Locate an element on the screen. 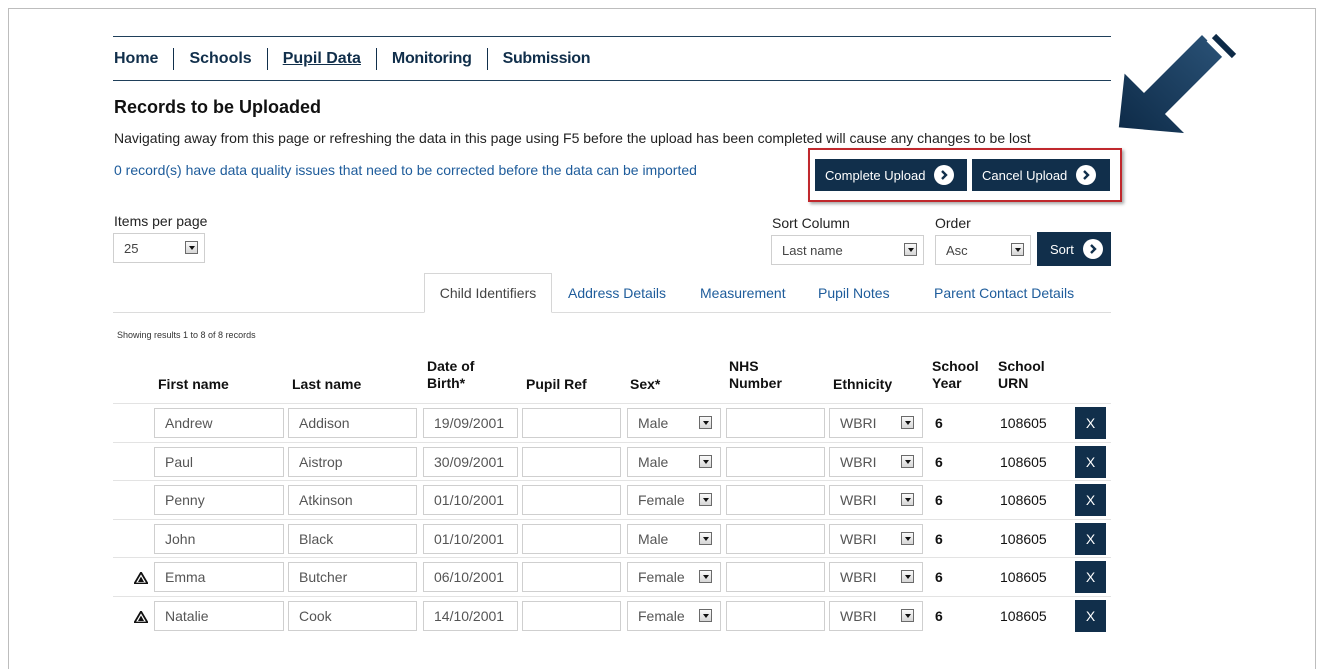 This screenshot has width=1324, height=669. date-of-birth-input: 30/09/2001 is located at coordinates (470, 462).